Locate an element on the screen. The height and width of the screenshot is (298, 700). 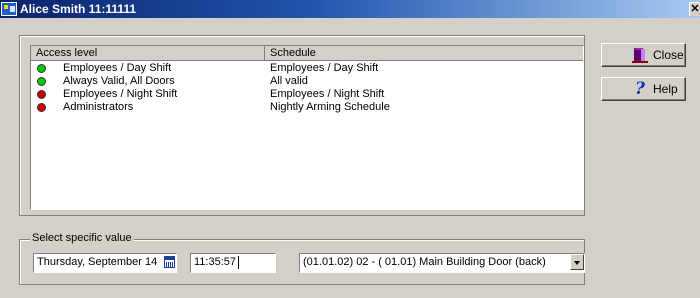
time-value: 11:35:57 is located at coordinates (215, 262).